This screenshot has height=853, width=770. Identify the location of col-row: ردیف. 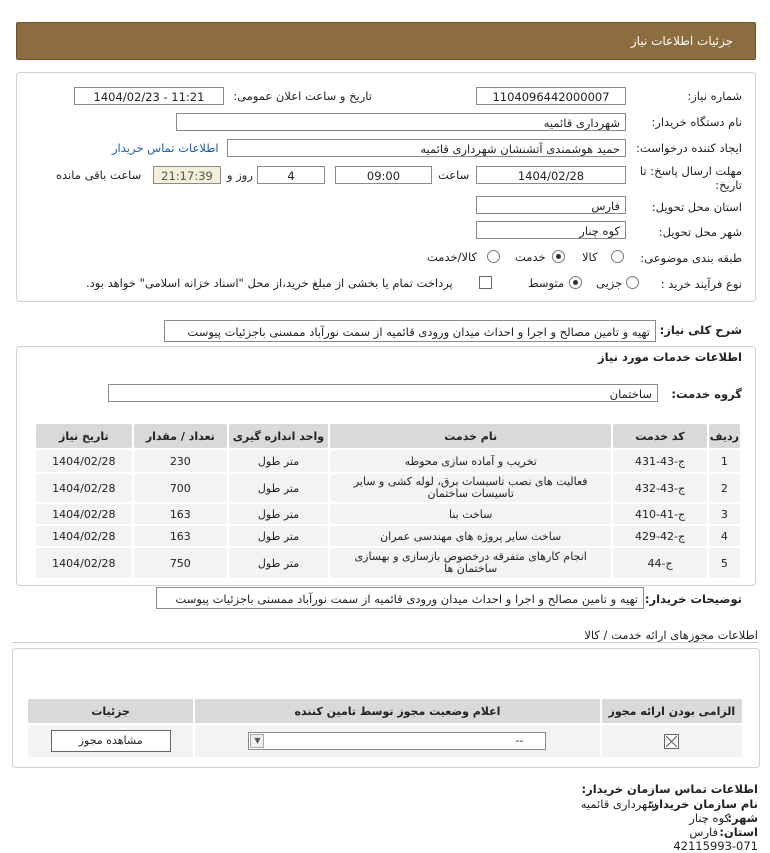
(724, 436).